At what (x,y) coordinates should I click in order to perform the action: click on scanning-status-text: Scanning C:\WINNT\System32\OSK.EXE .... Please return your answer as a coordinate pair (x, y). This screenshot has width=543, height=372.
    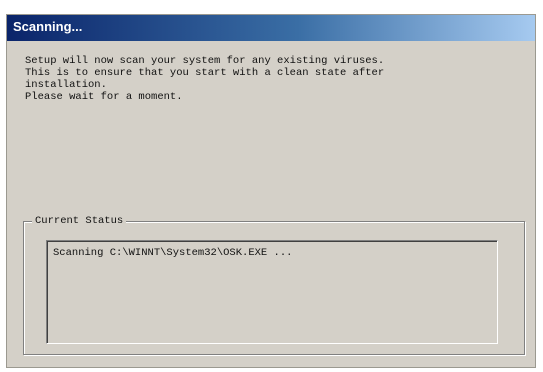
    Looking at the image, I should click on (173, 253).